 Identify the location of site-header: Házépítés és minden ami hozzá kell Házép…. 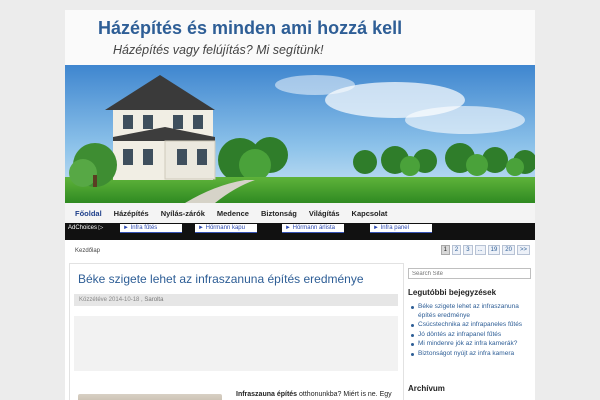
(300, 38).